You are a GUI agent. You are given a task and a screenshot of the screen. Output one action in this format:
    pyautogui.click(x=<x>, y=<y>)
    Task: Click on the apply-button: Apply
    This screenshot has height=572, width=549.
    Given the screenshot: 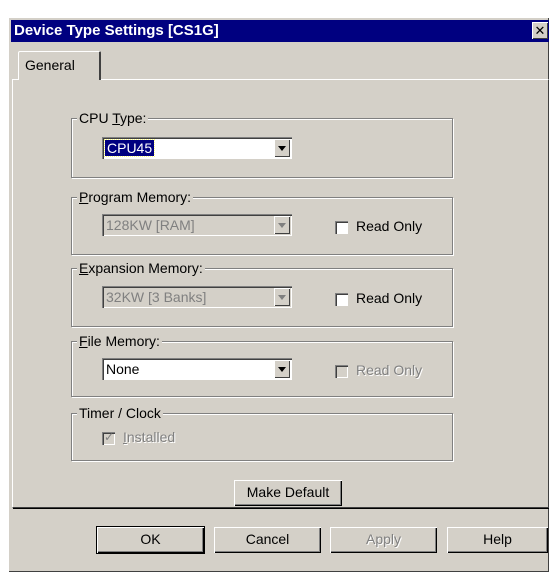 What is the action you would take?
    pyautogui.click(x=383, y=540)
    